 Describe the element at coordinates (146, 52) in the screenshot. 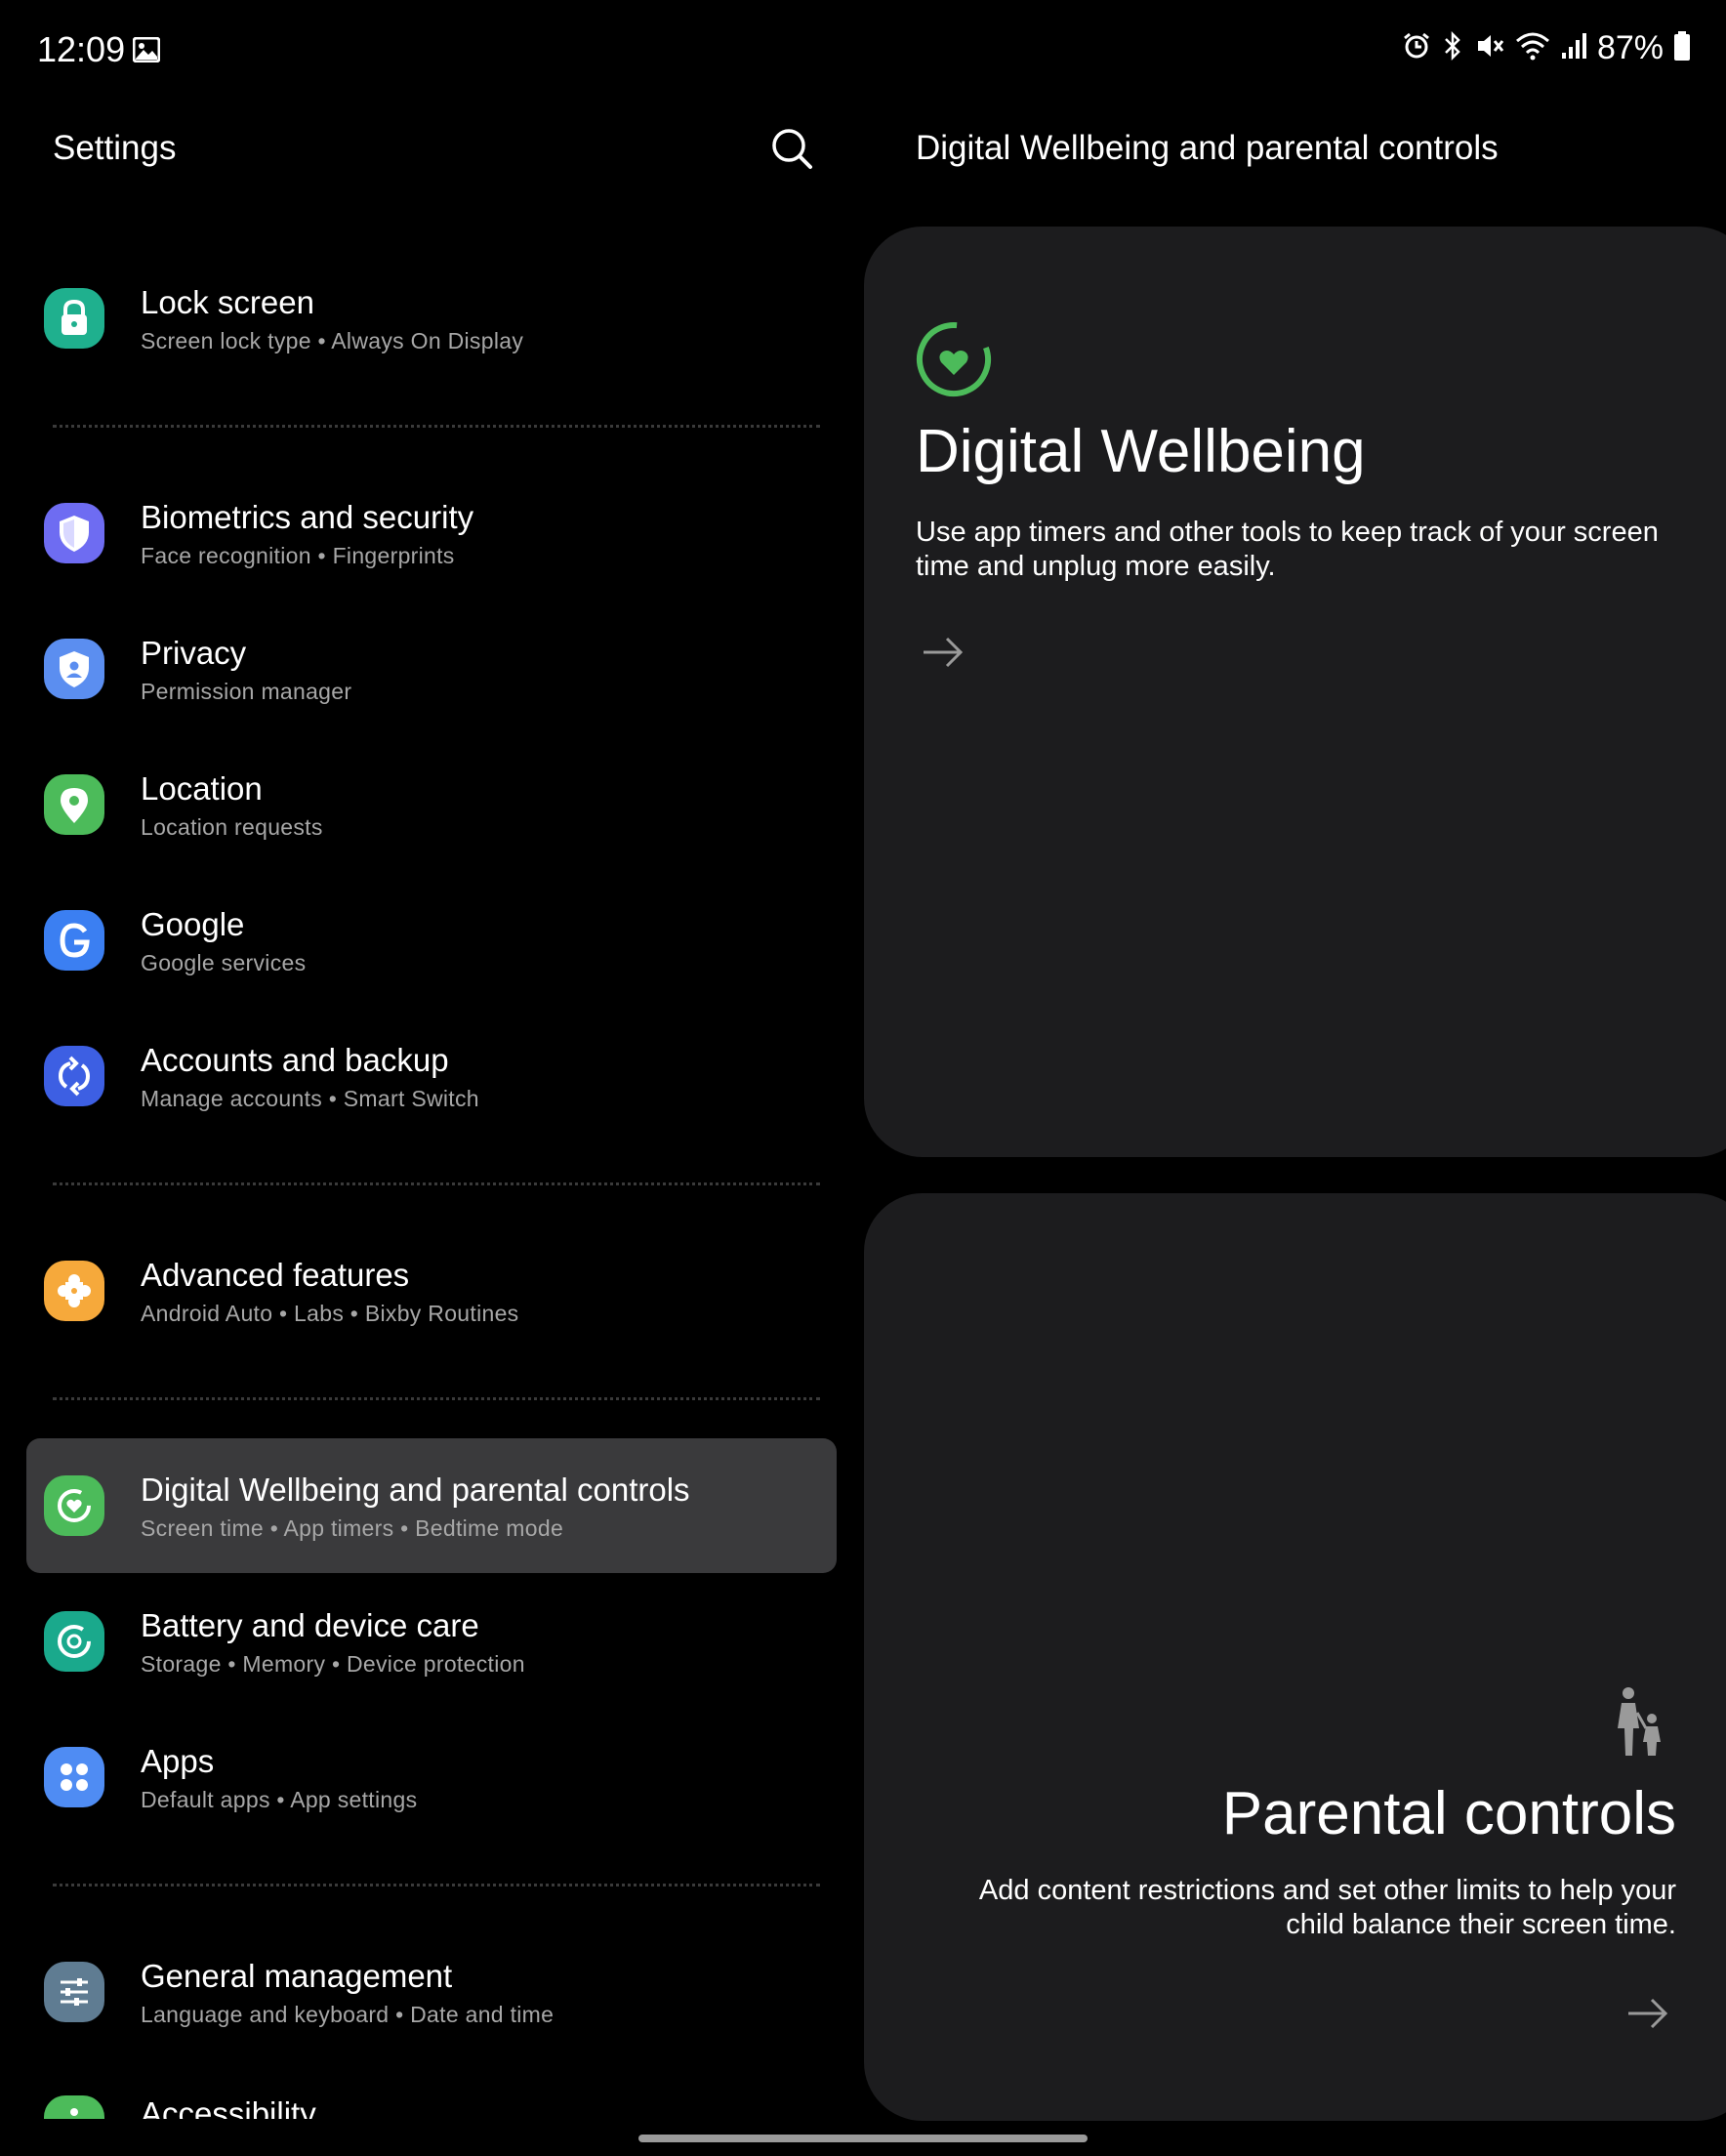

I see `gallery-icon` at that location.